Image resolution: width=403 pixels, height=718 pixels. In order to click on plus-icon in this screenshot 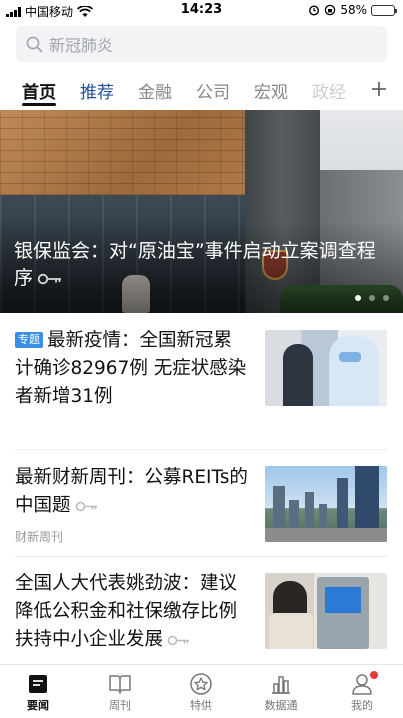, I will do `click(379, 89)`.